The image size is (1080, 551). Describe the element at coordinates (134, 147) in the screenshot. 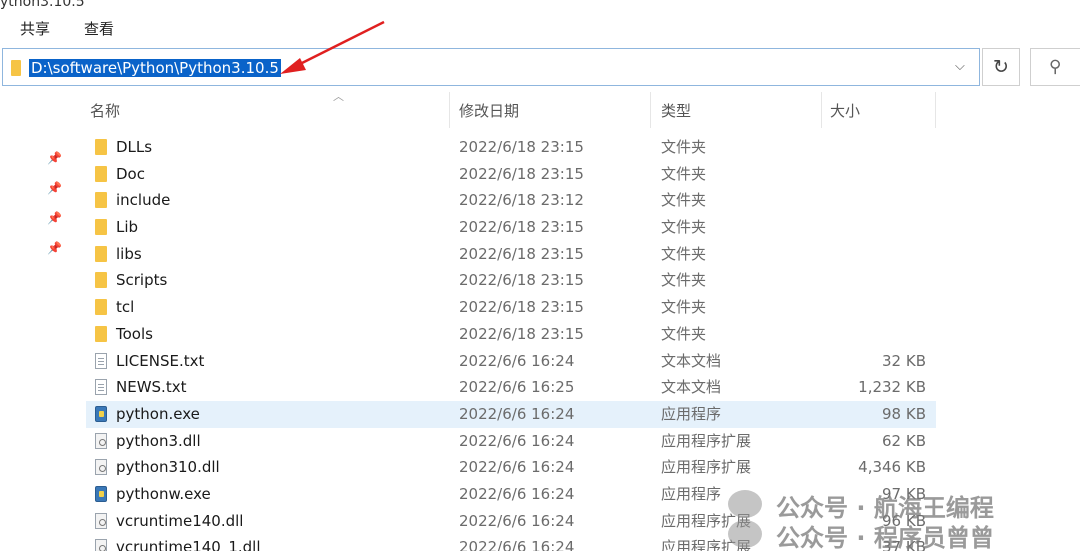

I see `file-name: DLLs` at that location.